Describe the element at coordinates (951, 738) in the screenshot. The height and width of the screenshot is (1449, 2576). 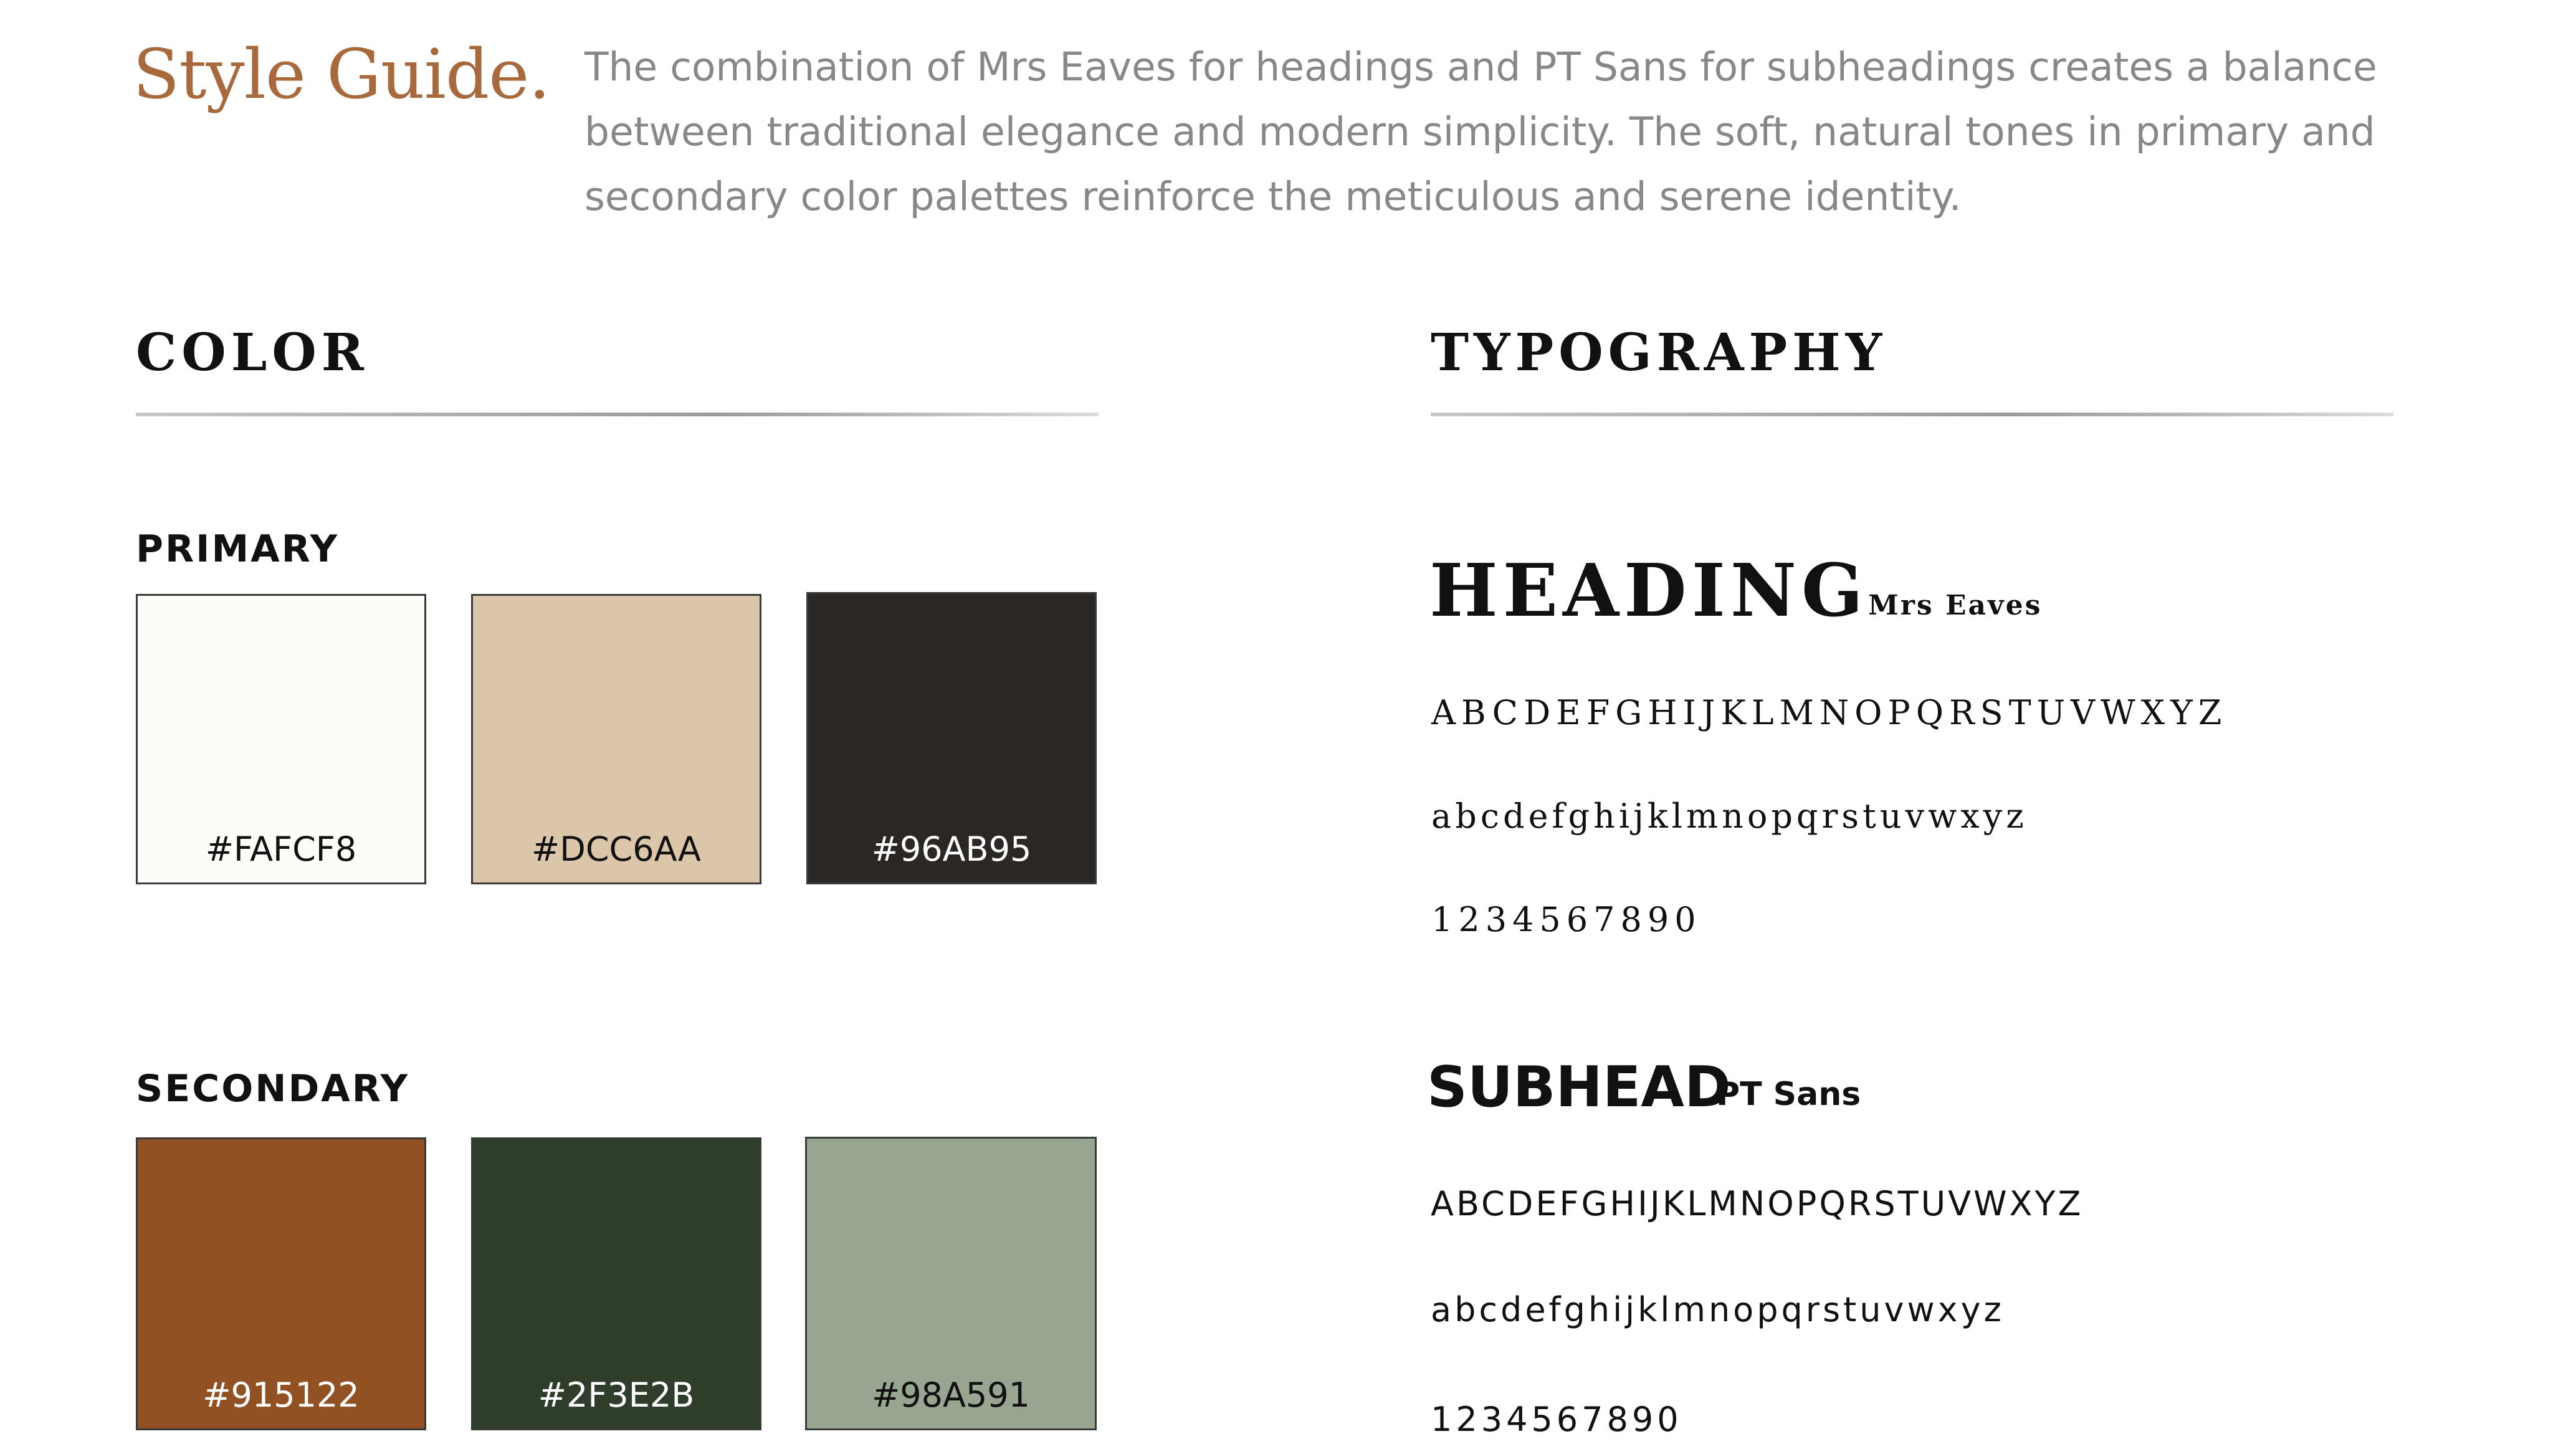
I see `primary-swatch-3: #96AB95` at that location.